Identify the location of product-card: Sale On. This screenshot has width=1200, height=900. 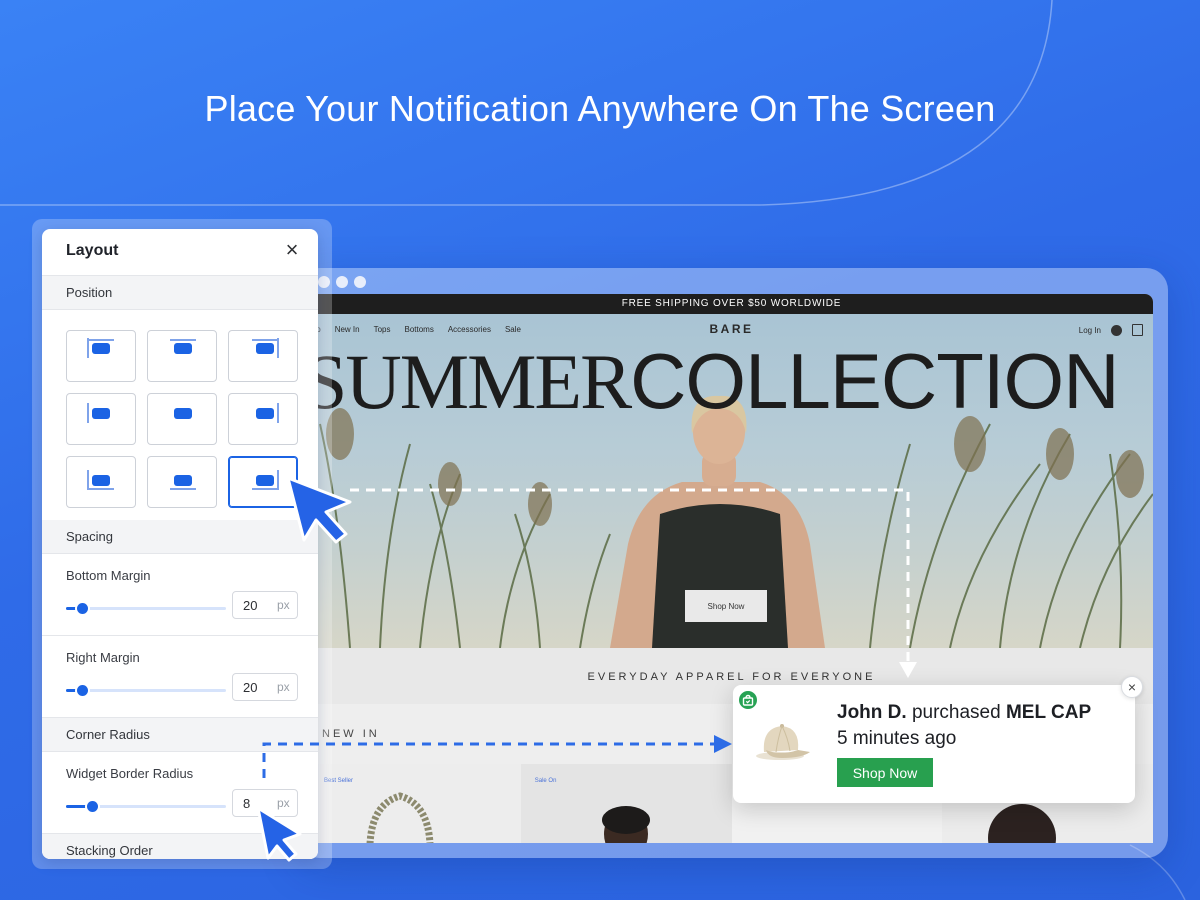
(626, 803).